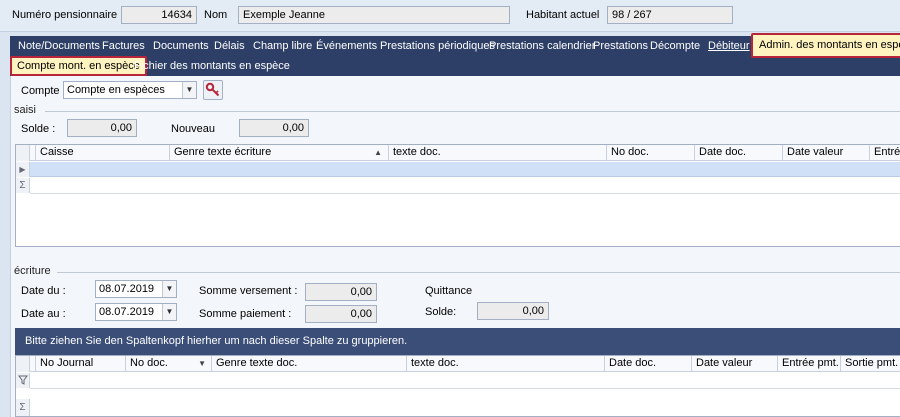 Image resolution: width=900 pixels, height=417 pixels. I want to click on tab-factures: Factures, so click(123, 47).